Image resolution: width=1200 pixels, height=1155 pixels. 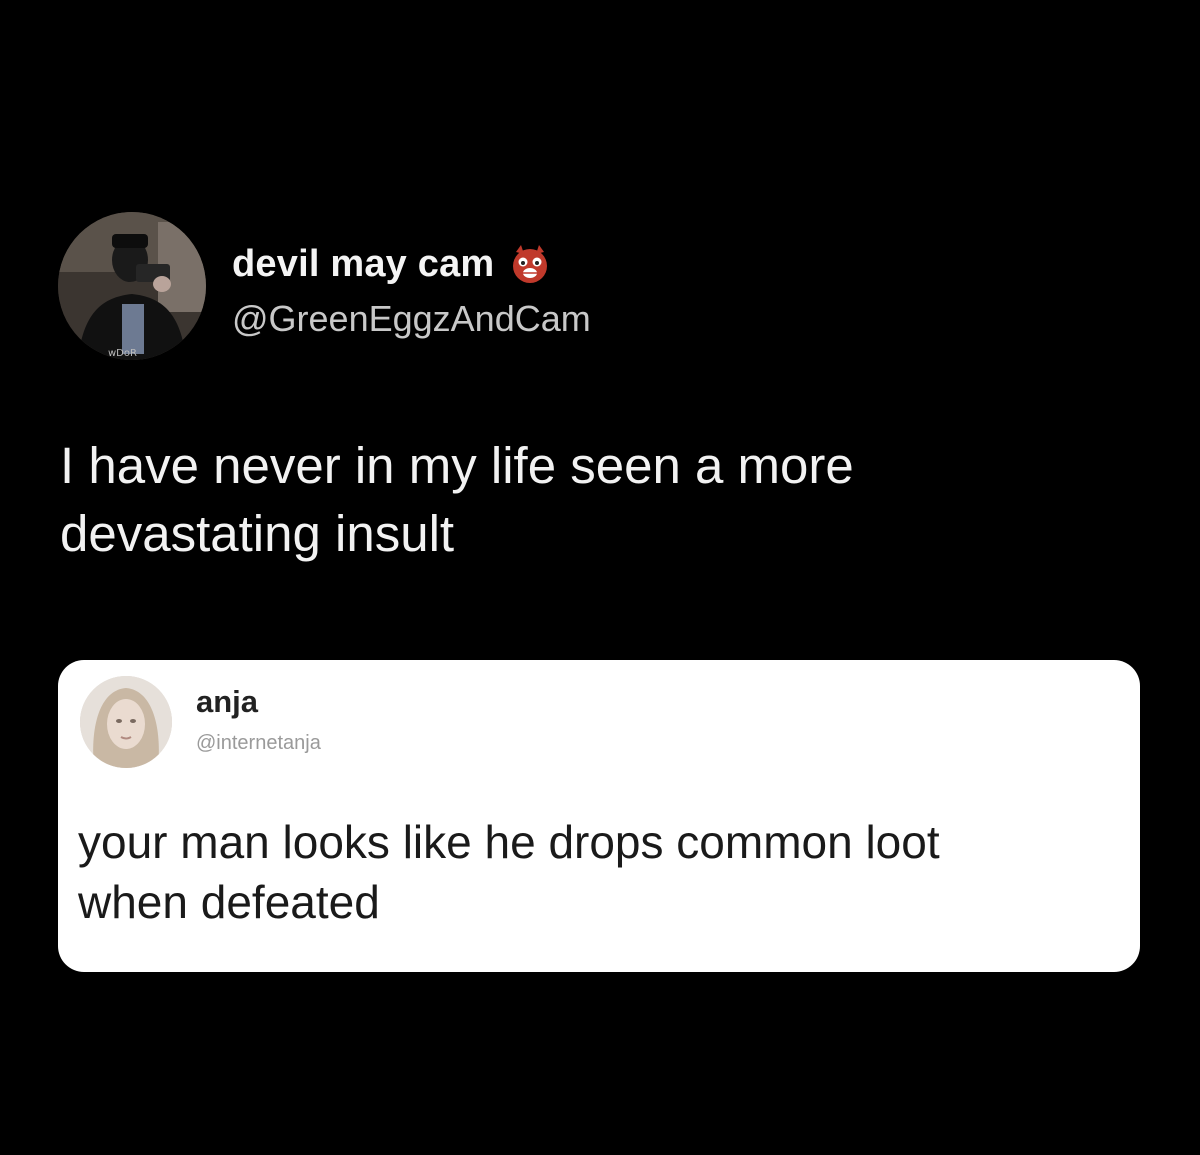 I want to click on author-name-line: devil may cam, so click(x=392, y=264).